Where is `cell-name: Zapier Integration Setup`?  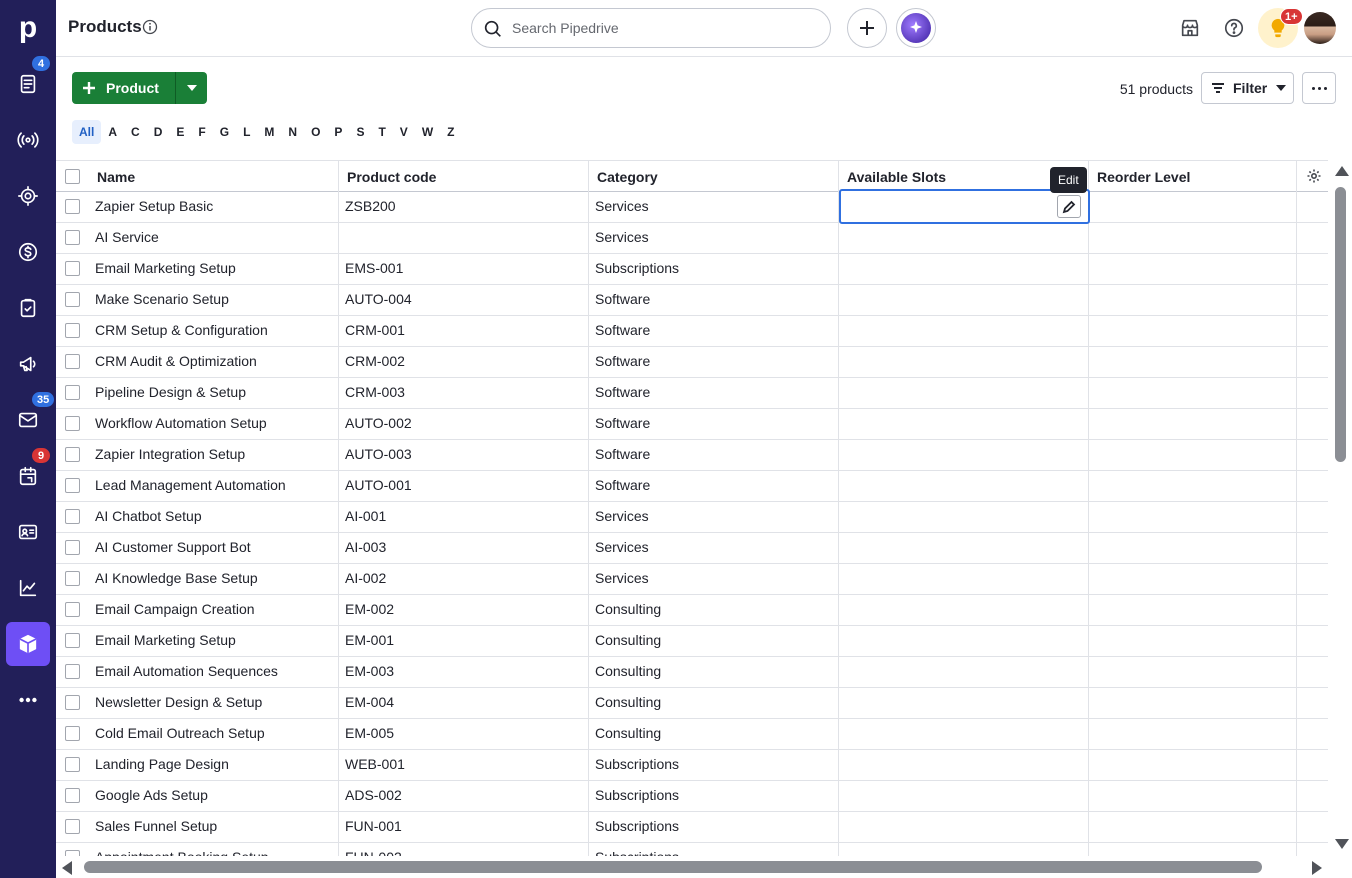
cell-name: Zapier Integration Setup is located at coordinates (214, 455).